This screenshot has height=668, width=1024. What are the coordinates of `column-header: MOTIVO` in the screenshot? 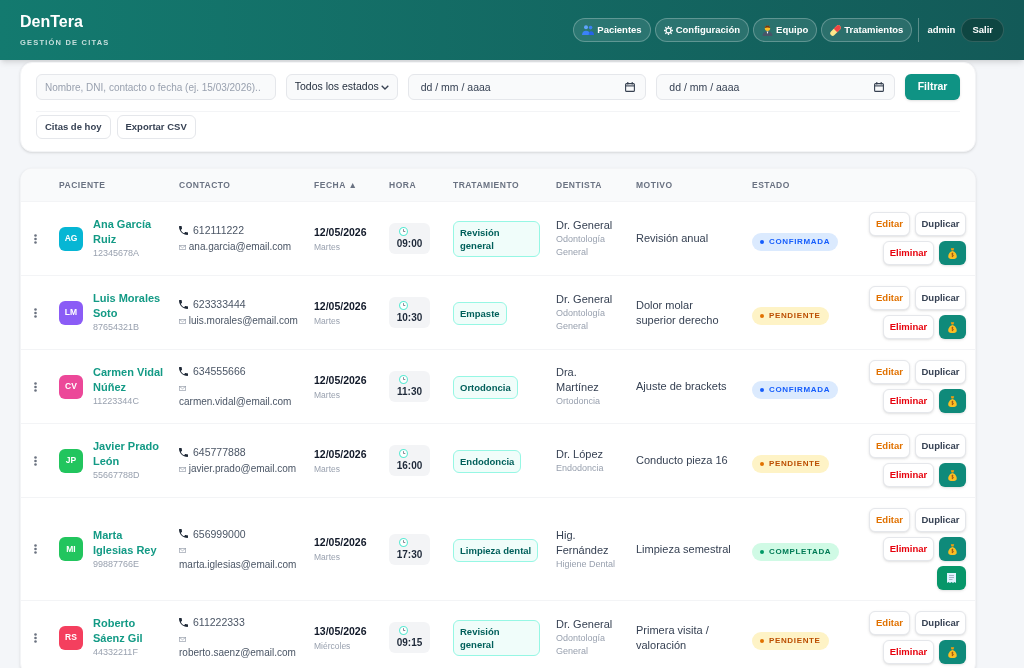 It's located at (654, 185).